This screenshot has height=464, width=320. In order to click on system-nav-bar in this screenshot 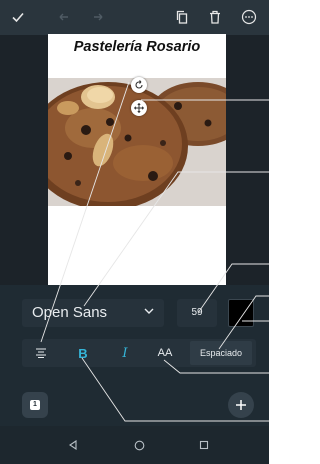, I will do `click(134, 445)`.